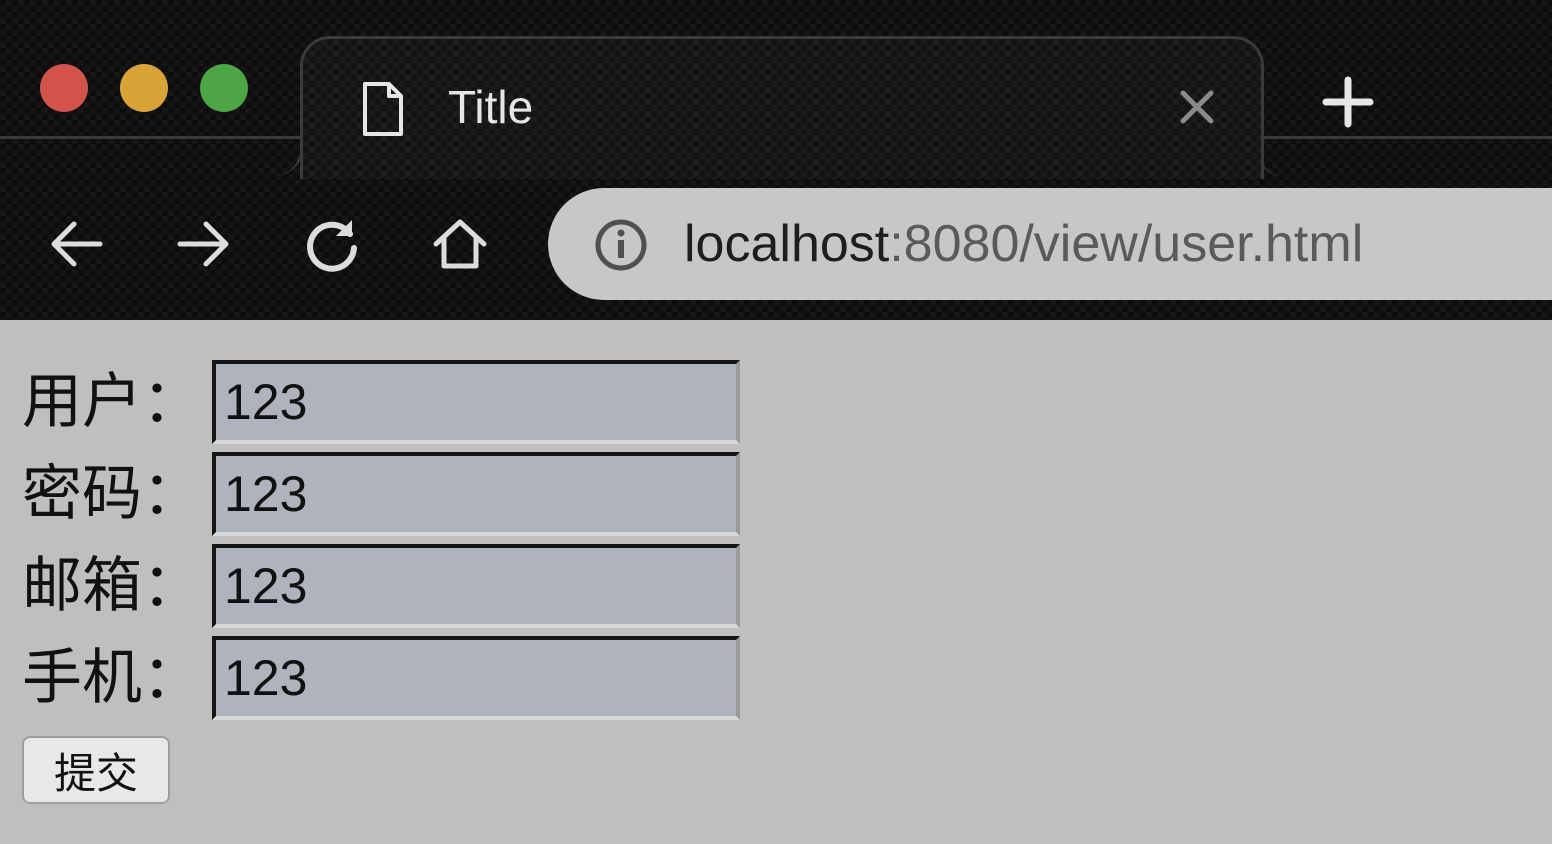  Describe the element at coordinates (152, 156) in the screenshot. I see `tab-strip-edge-left` at that location.